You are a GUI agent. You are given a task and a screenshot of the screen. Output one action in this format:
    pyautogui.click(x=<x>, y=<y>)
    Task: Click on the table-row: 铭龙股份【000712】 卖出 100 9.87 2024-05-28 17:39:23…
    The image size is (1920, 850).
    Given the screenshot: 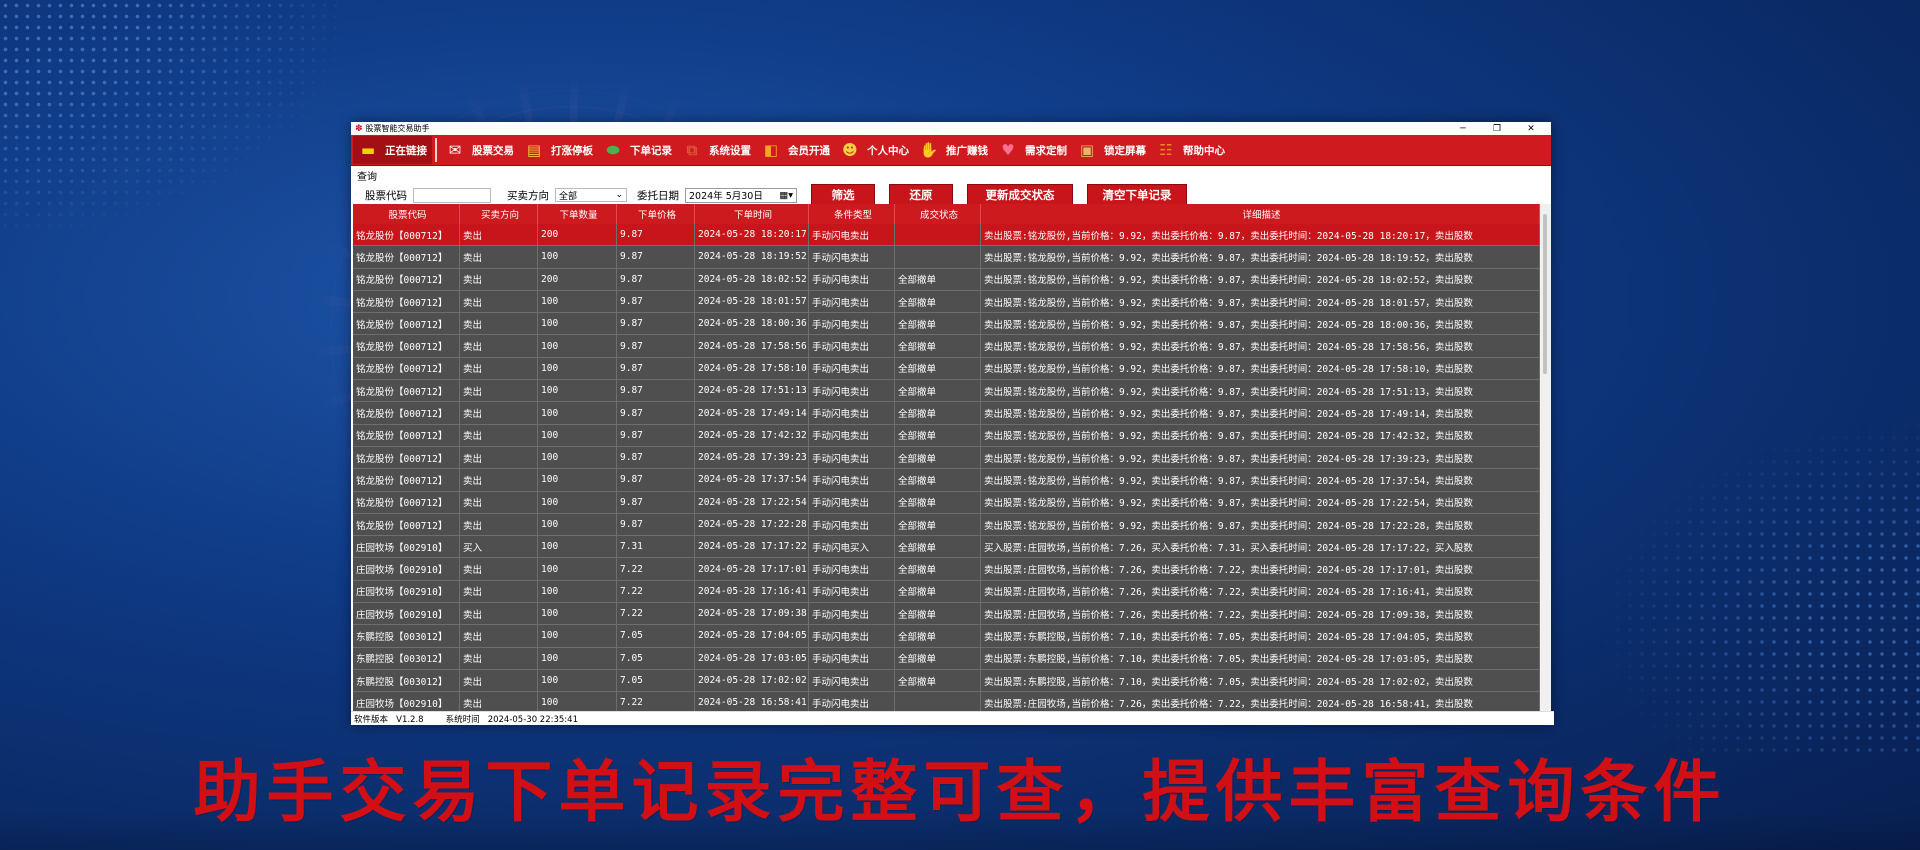 What is the action you would take?
    pyautogui.click(x=946, y=458)
    